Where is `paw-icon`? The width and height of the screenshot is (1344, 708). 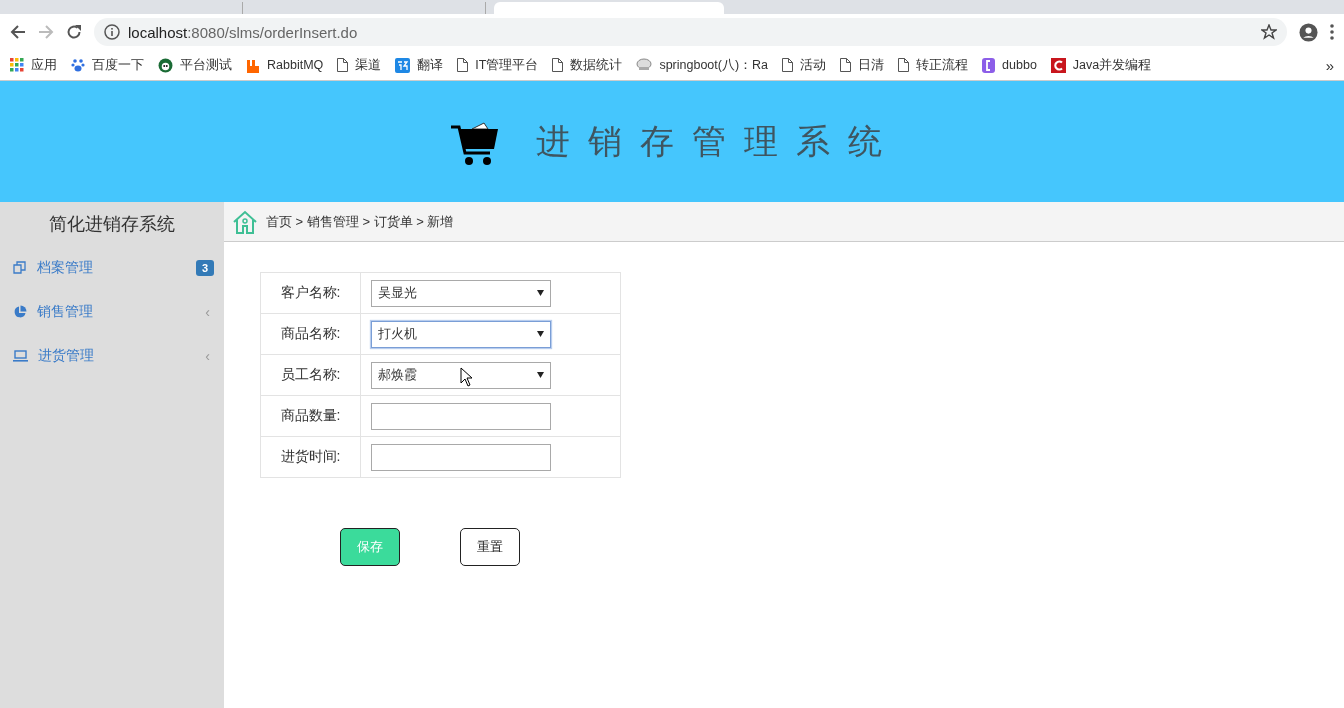
paw-icon is located at coordinates (78, 65).